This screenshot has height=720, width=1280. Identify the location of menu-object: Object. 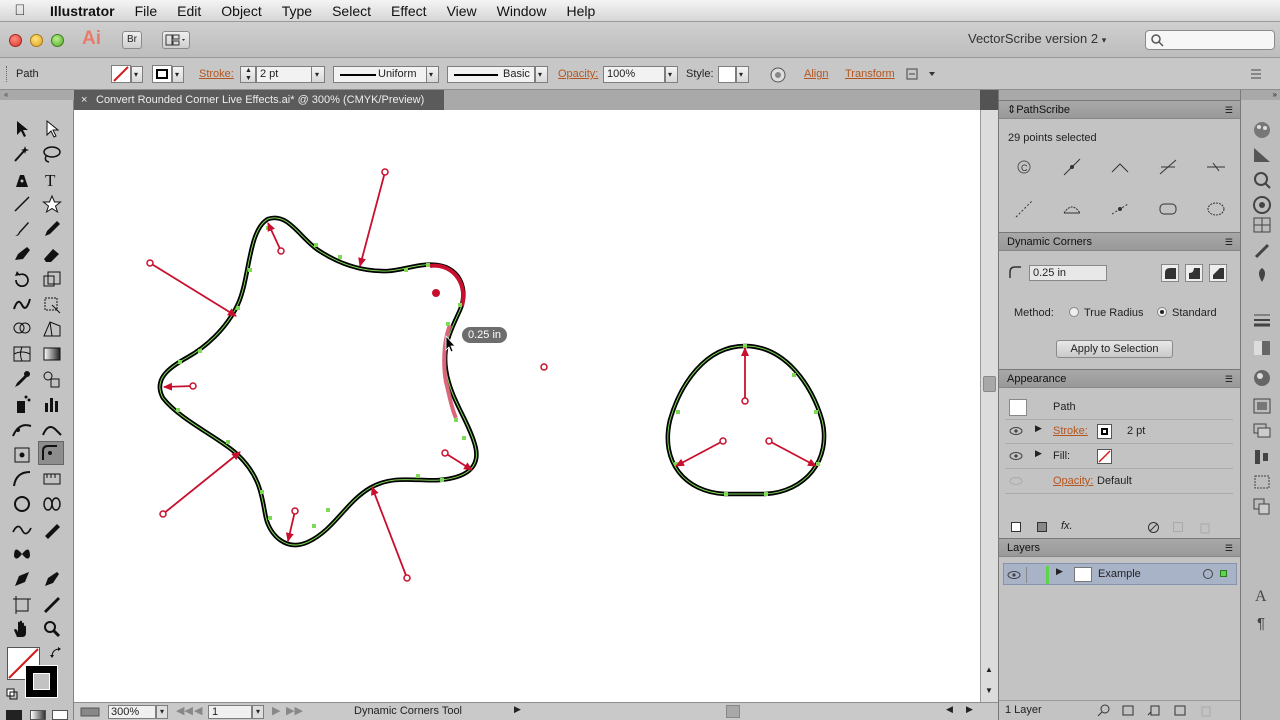
(241, 11).